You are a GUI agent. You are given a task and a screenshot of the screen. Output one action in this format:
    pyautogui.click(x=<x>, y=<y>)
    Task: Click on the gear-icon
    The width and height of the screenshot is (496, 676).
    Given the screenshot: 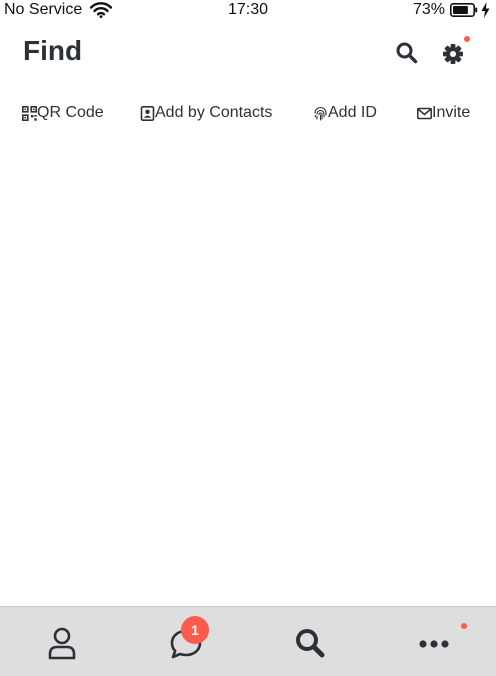 What is the action you would take?
    pyautogui.click(x=453, y=54)
    